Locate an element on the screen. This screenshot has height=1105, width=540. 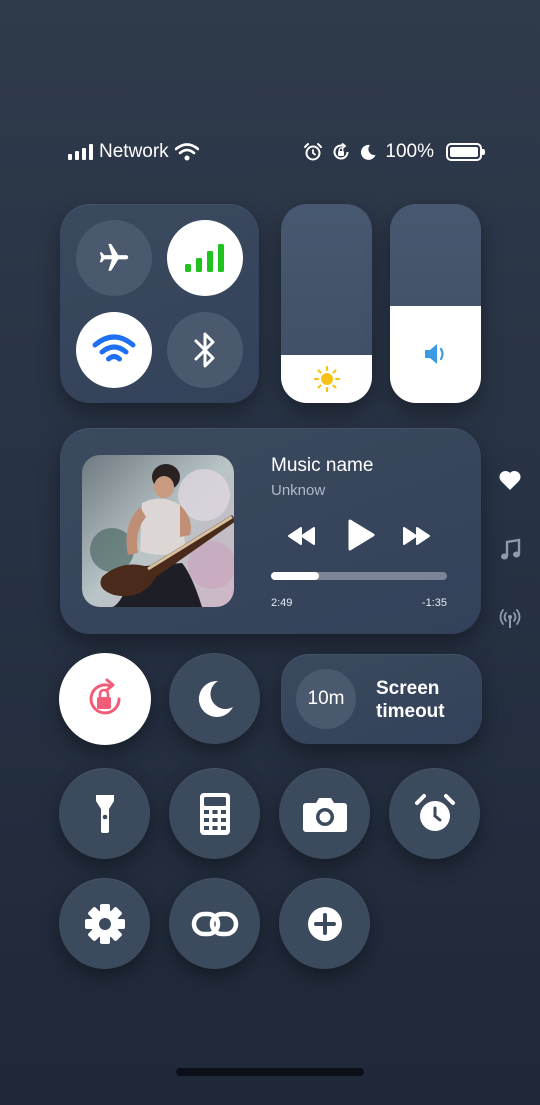
alarm-clock-icon is located at coordinates (434, 812).